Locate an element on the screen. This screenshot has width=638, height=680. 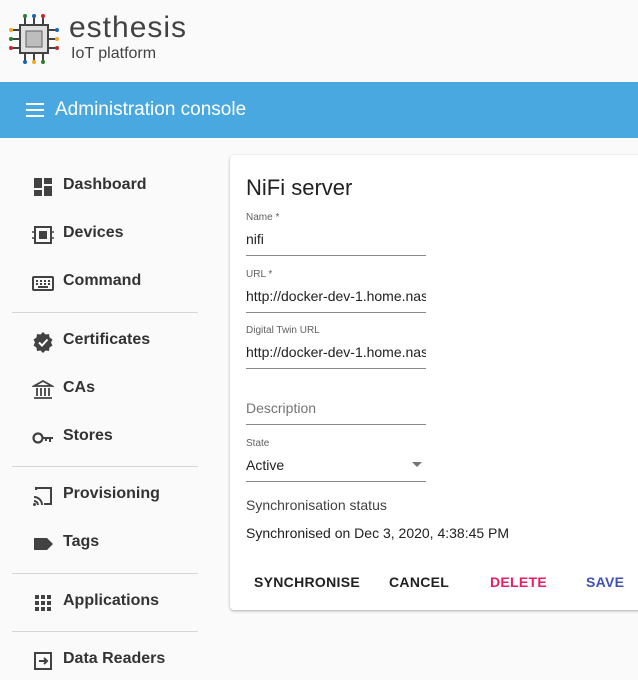
label-icon is located at coordinates (43, 544).